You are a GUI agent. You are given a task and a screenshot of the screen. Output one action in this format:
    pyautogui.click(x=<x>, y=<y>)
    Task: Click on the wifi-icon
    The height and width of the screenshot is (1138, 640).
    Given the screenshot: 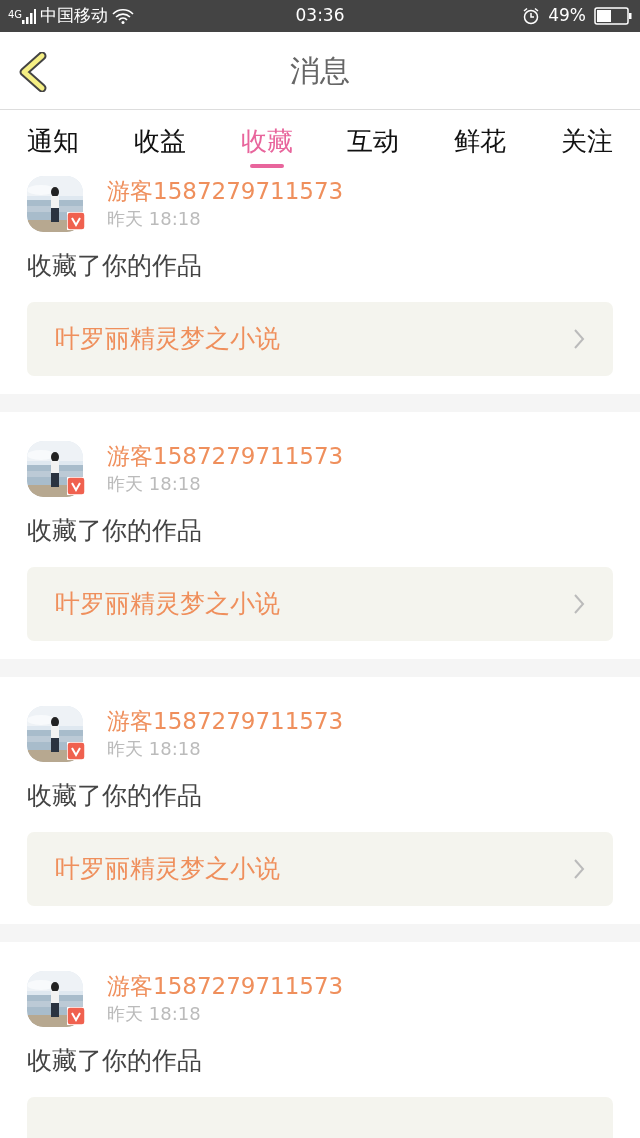 What is the action you would take?
    pyautogui.click(x=123, y=16)
    